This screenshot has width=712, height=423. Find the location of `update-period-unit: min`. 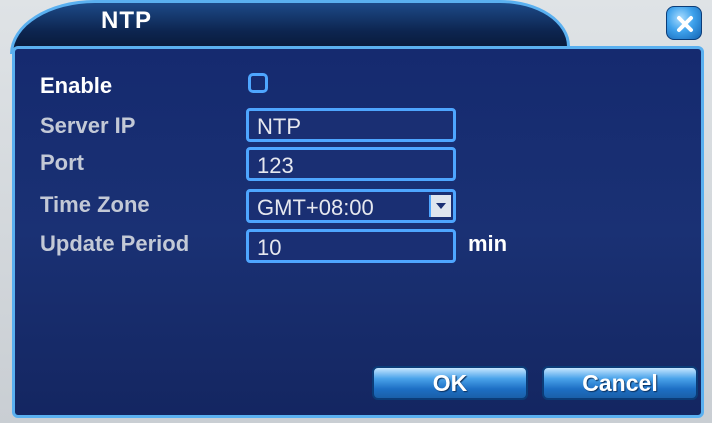

update-period-unit: min is located at coordinates (488, 243).